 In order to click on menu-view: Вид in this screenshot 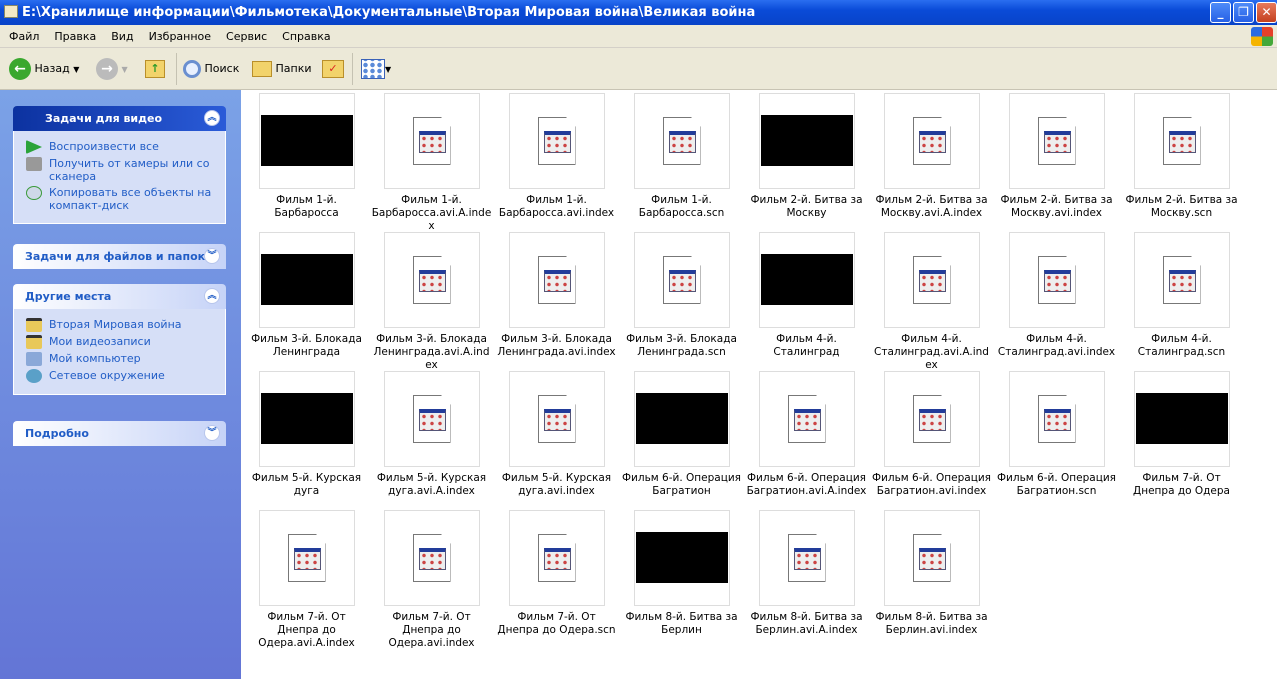, I will do `click(120, 34)`.